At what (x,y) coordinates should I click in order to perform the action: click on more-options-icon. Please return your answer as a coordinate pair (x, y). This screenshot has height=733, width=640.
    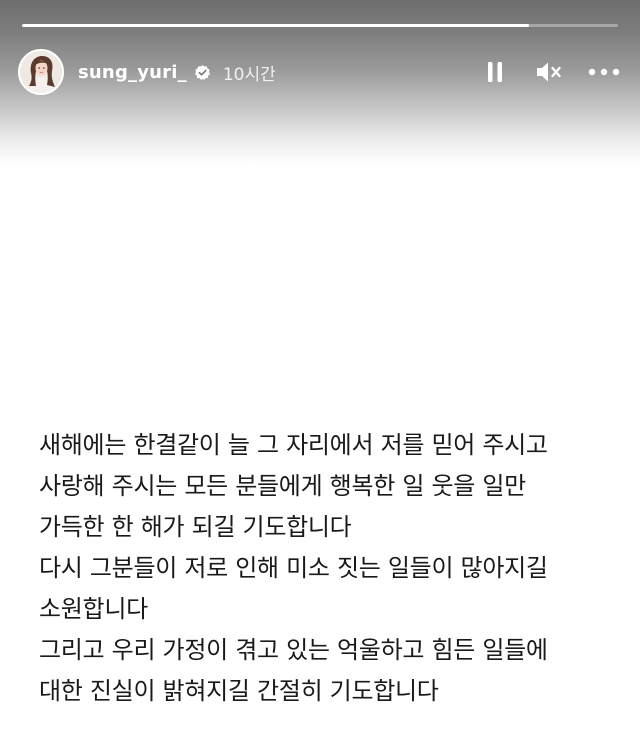
    Looking at the image, I should click on (604, 72).